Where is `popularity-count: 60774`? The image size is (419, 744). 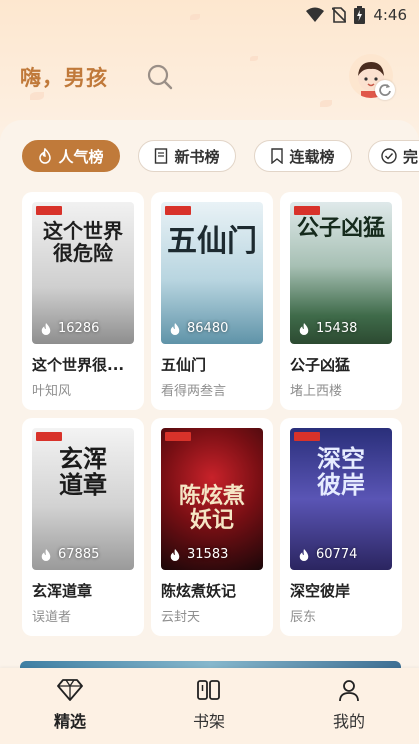 popularity-count: 60774 is located at coordinates (327, 554).